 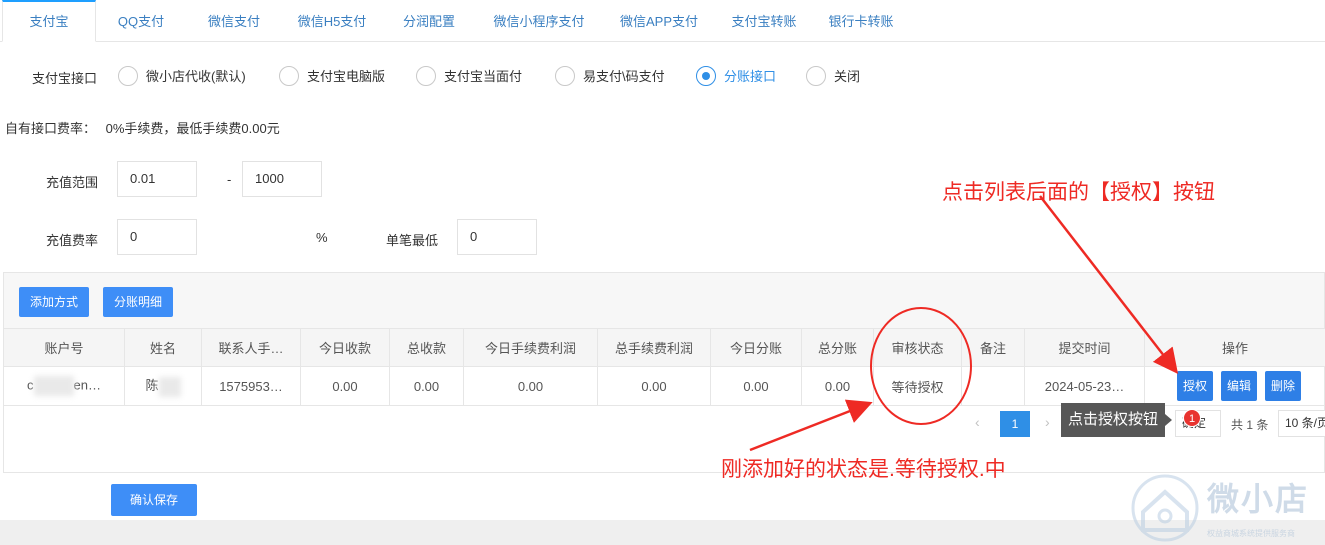 What do you see at coordinates (1047, 422) in the screenshot?
I see `next-page-icon: ›` at bounding box center [1047, 422].